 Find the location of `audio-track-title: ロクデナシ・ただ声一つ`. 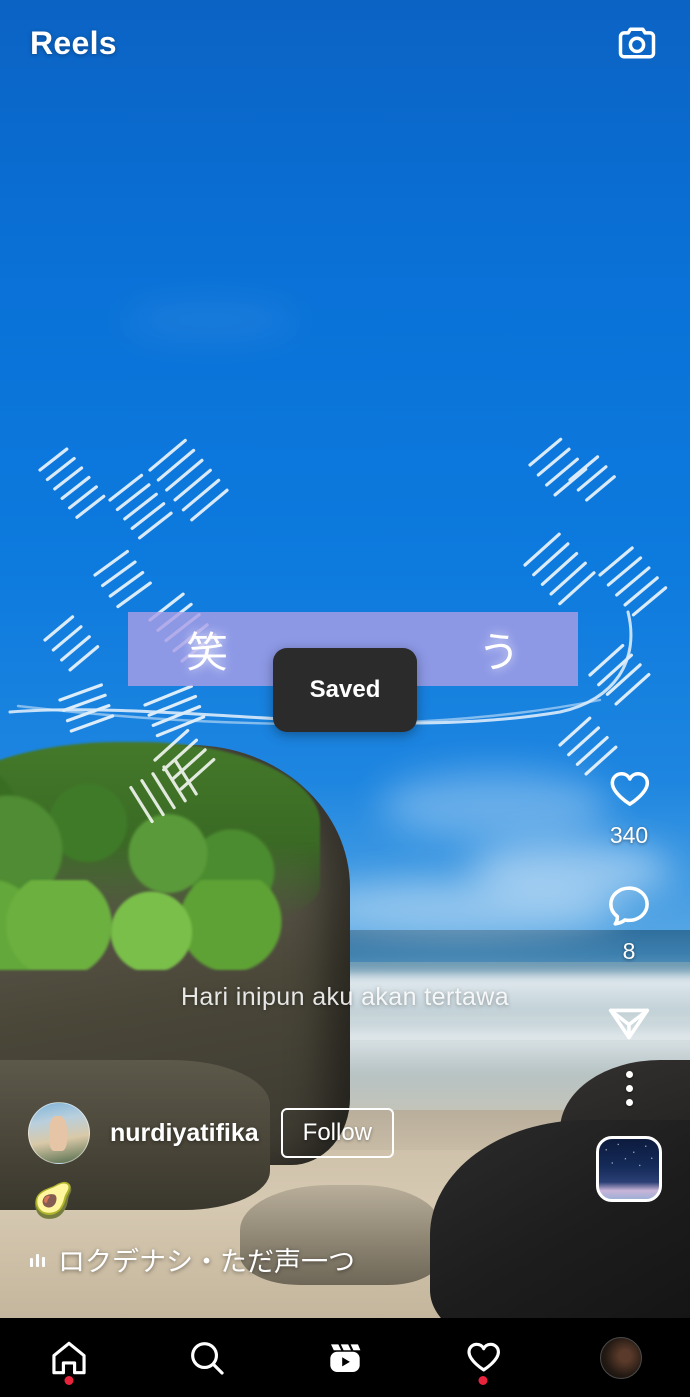

audio-track-title: ロクデナシ・ただ声一つ is located at coordinates (206, 1262).